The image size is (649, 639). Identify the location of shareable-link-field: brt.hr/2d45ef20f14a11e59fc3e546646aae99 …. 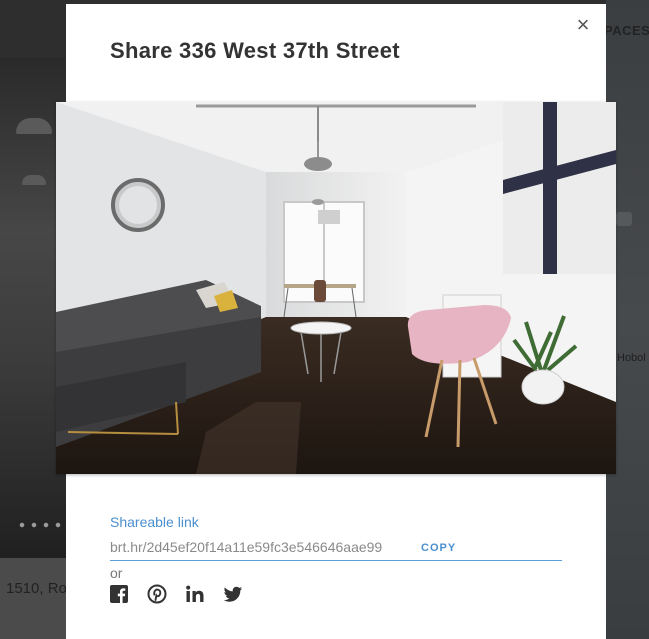
(336, 549).